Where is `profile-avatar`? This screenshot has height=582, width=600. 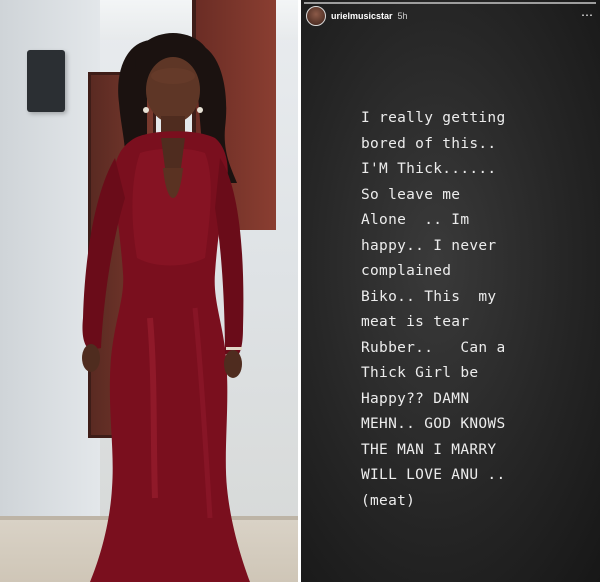 profile-avatar is located at coordinates (316, 16).